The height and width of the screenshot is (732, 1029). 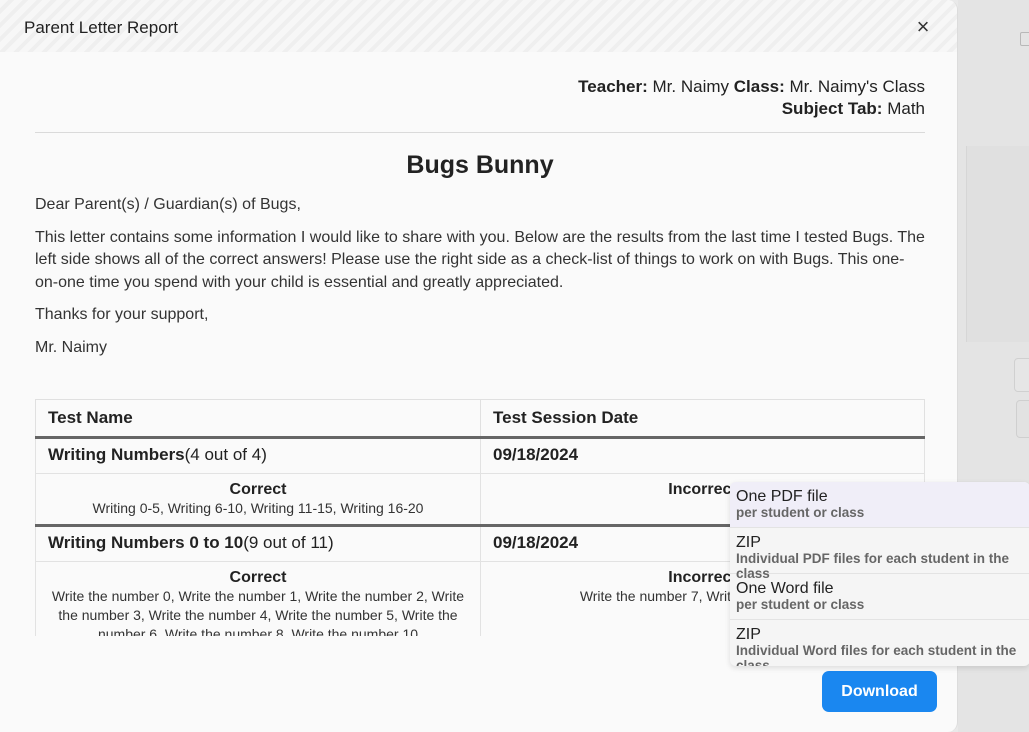 I want to click on test-date: 09/18/2024, so click(x=702, y=455).